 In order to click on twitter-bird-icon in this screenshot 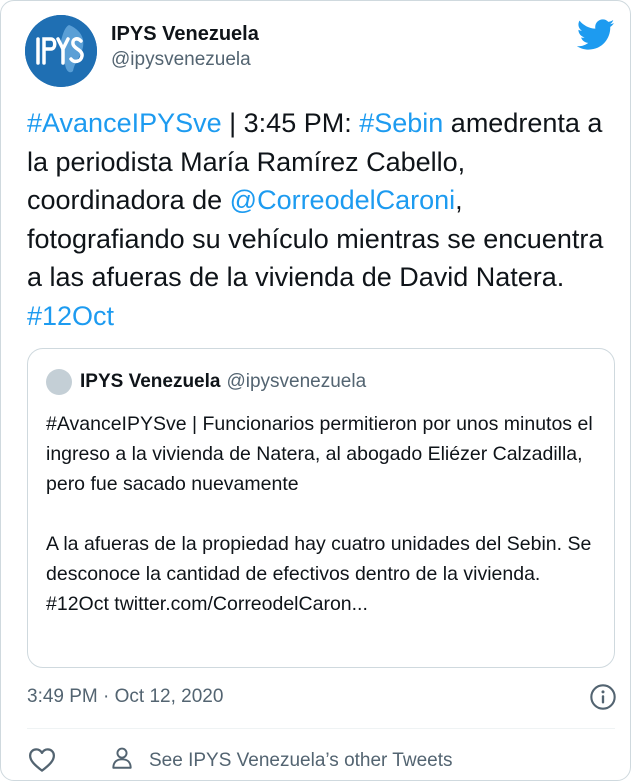, I will do `click(596, 35)`.